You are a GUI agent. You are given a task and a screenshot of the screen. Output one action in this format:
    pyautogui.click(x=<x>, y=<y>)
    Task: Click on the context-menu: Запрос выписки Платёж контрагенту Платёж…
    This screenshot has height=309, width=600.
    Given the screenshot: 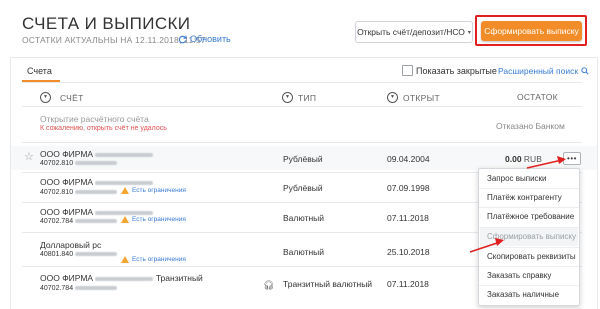 What is the action you would take?
    pyautogui.click(x=529, y=237)
    